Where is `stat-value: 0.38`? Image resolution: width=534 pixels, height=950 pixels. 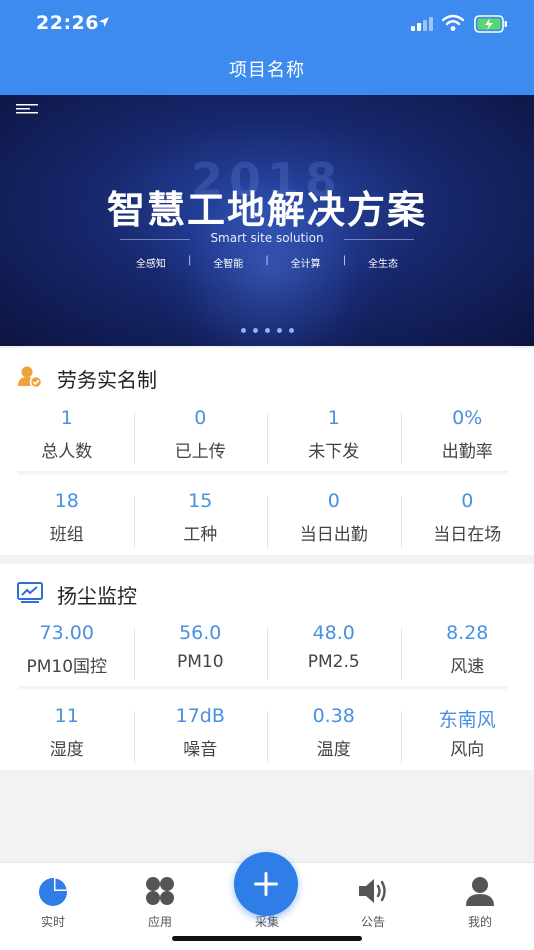
stat-value: 0.38 is located at coordinates (333, 716).